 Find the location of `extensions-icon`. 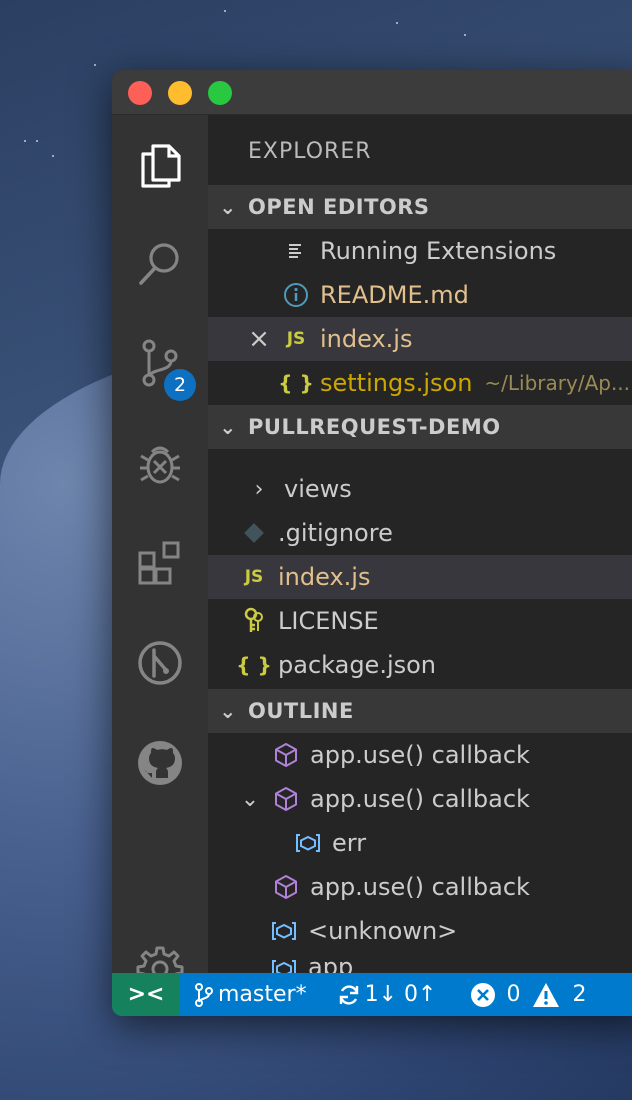

extensions-icon is located at coordinates (159, 563).